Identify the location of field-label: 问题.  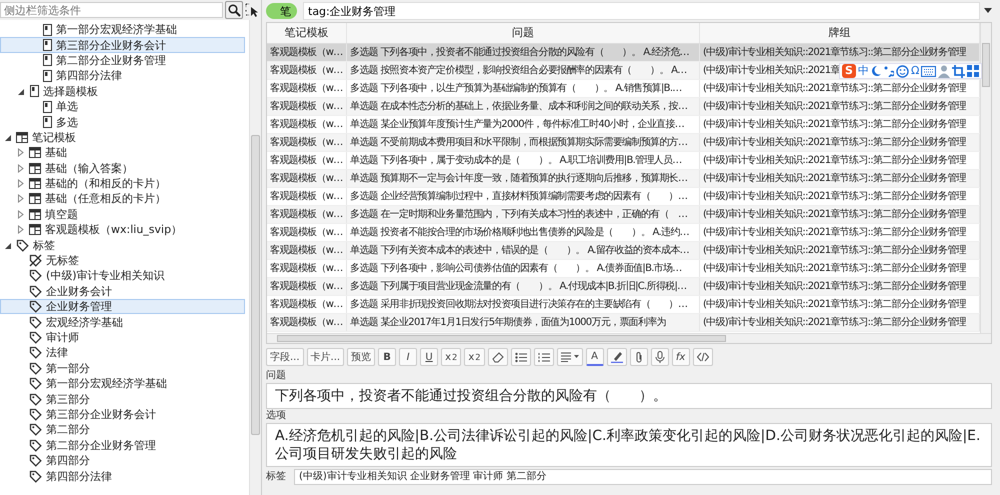
(276, 376).